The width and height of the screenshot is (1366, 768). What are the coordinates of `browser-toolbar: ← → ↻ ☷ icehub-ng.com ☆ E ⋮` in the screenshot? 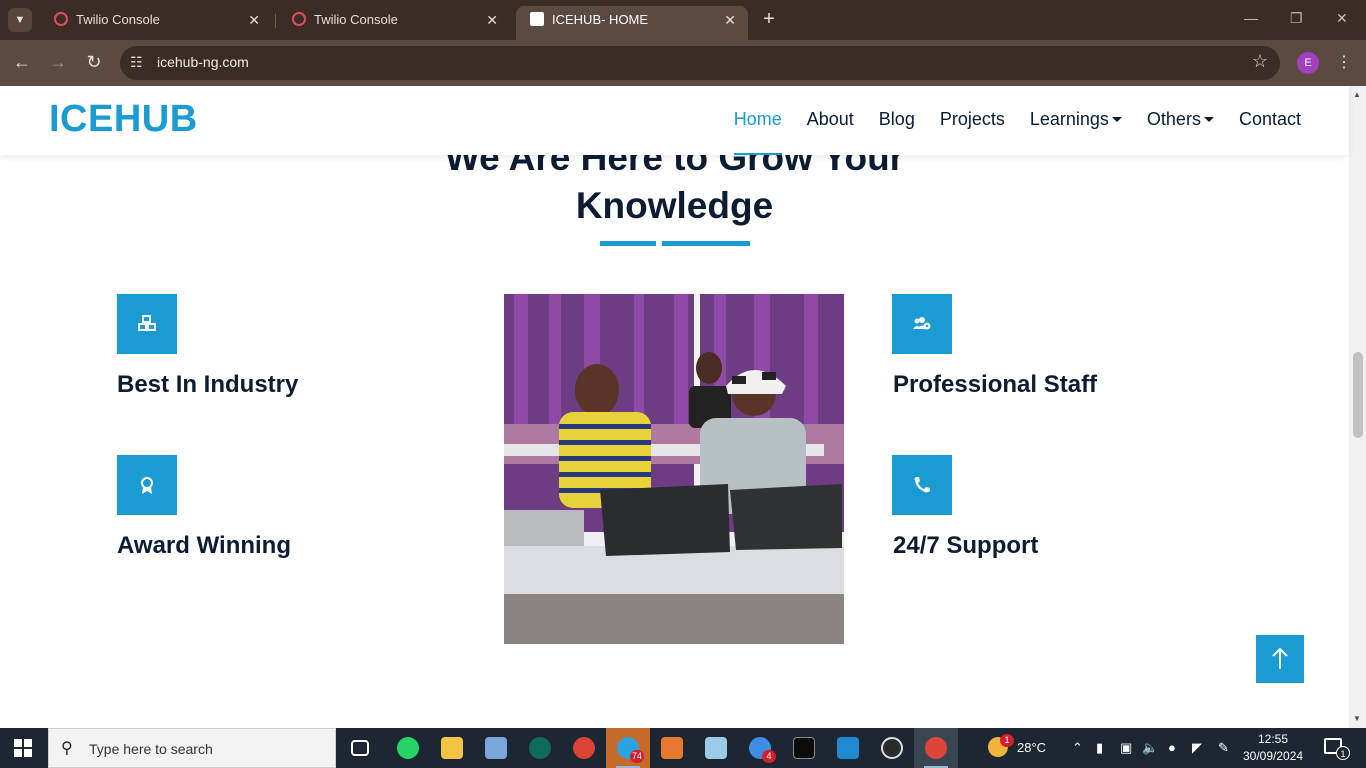 It's located at (683, 63).